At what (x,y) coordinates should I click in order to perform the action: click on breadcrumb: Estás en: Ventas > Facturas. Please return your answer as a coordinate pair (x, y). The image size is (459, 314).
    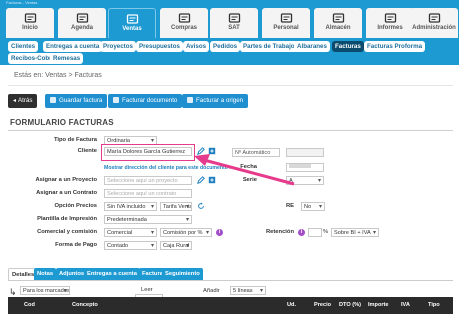
    Looking at the image, I should click on (58, 75).